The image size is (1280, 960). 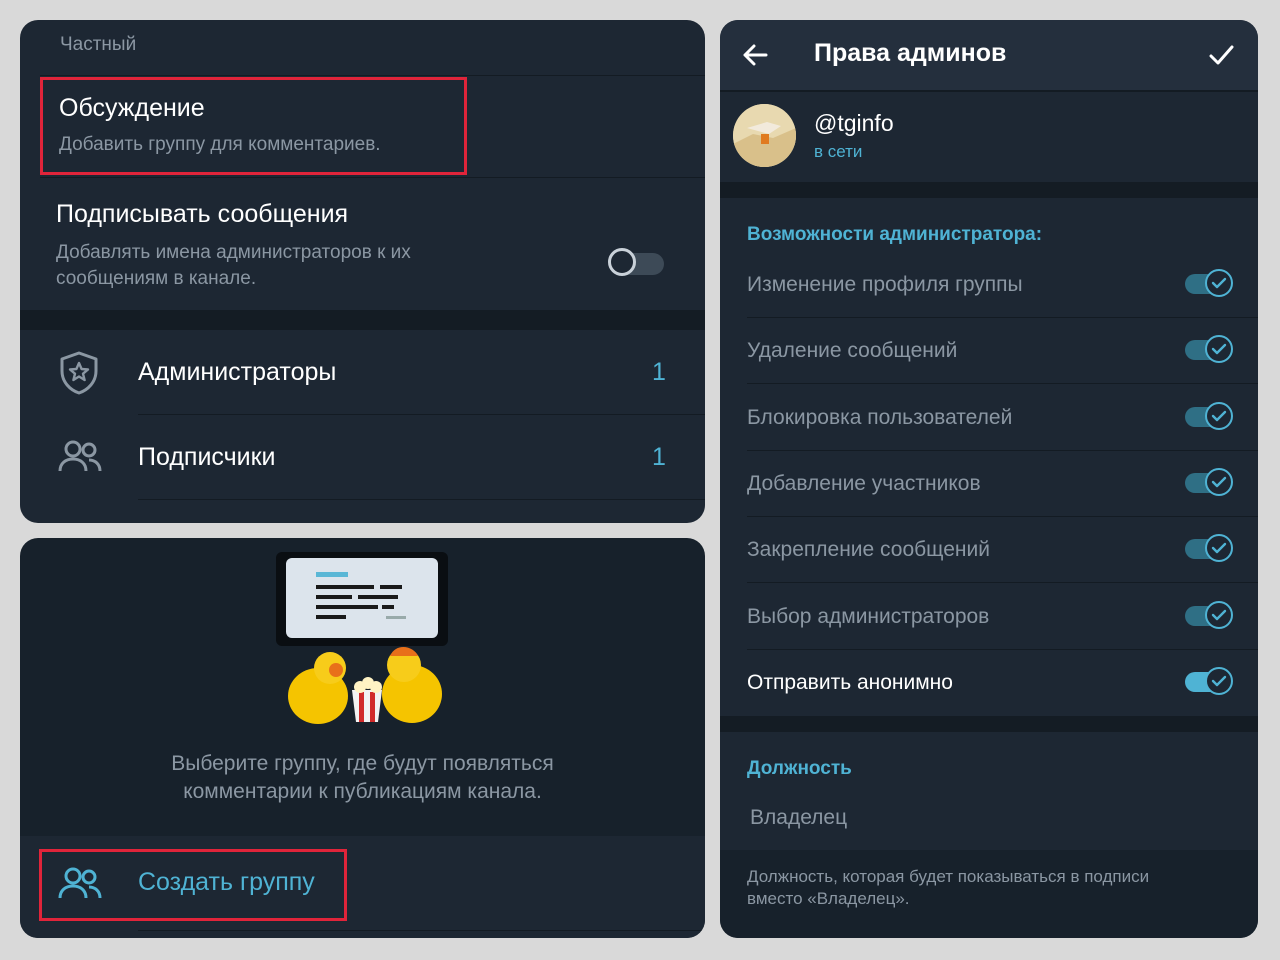 I want to click on role-hint-2: вместо «Владелец»., so click(x=828, y=898).